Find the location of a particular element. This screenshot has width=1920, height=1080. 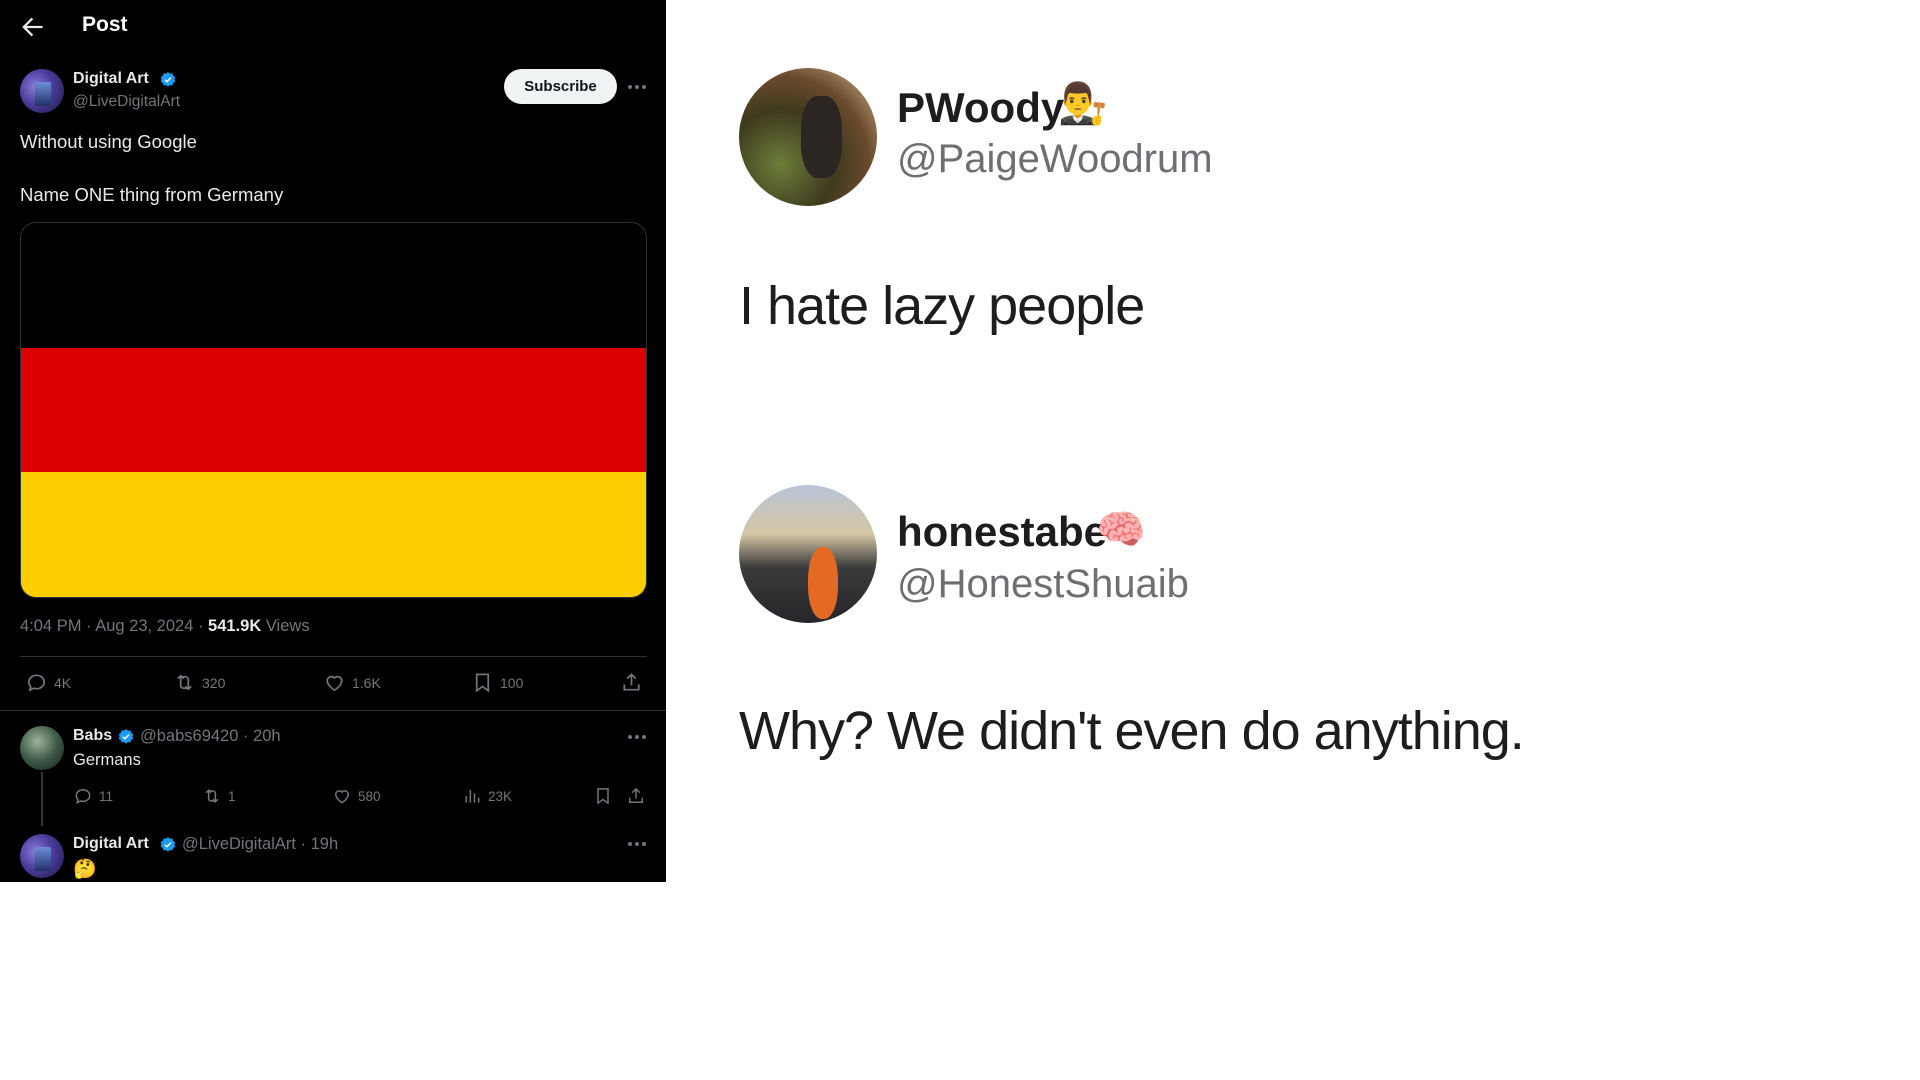

reply-text: 🤔 is located at coordinates (85, 869).